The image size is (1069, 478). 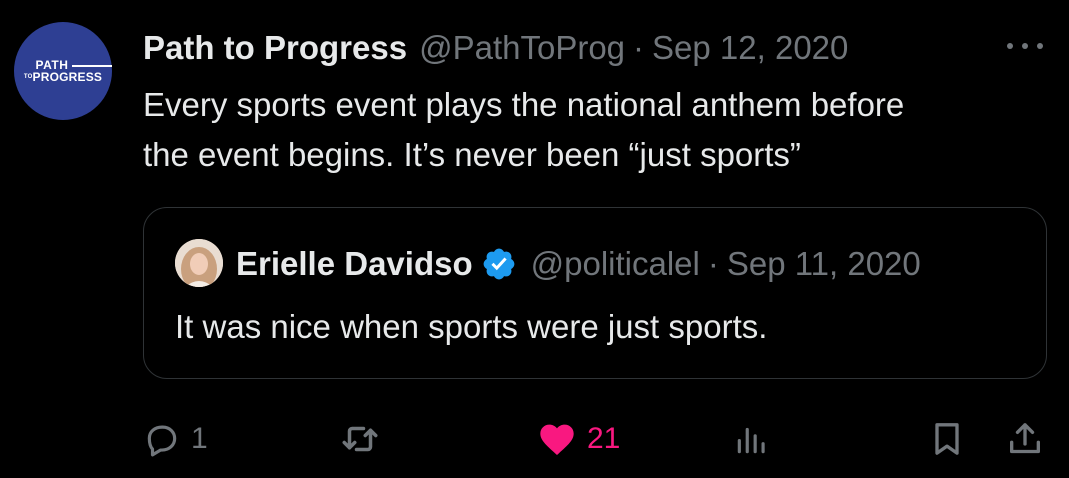 I want to click on more-horizontal-icon, so click(x=1025, y=46).